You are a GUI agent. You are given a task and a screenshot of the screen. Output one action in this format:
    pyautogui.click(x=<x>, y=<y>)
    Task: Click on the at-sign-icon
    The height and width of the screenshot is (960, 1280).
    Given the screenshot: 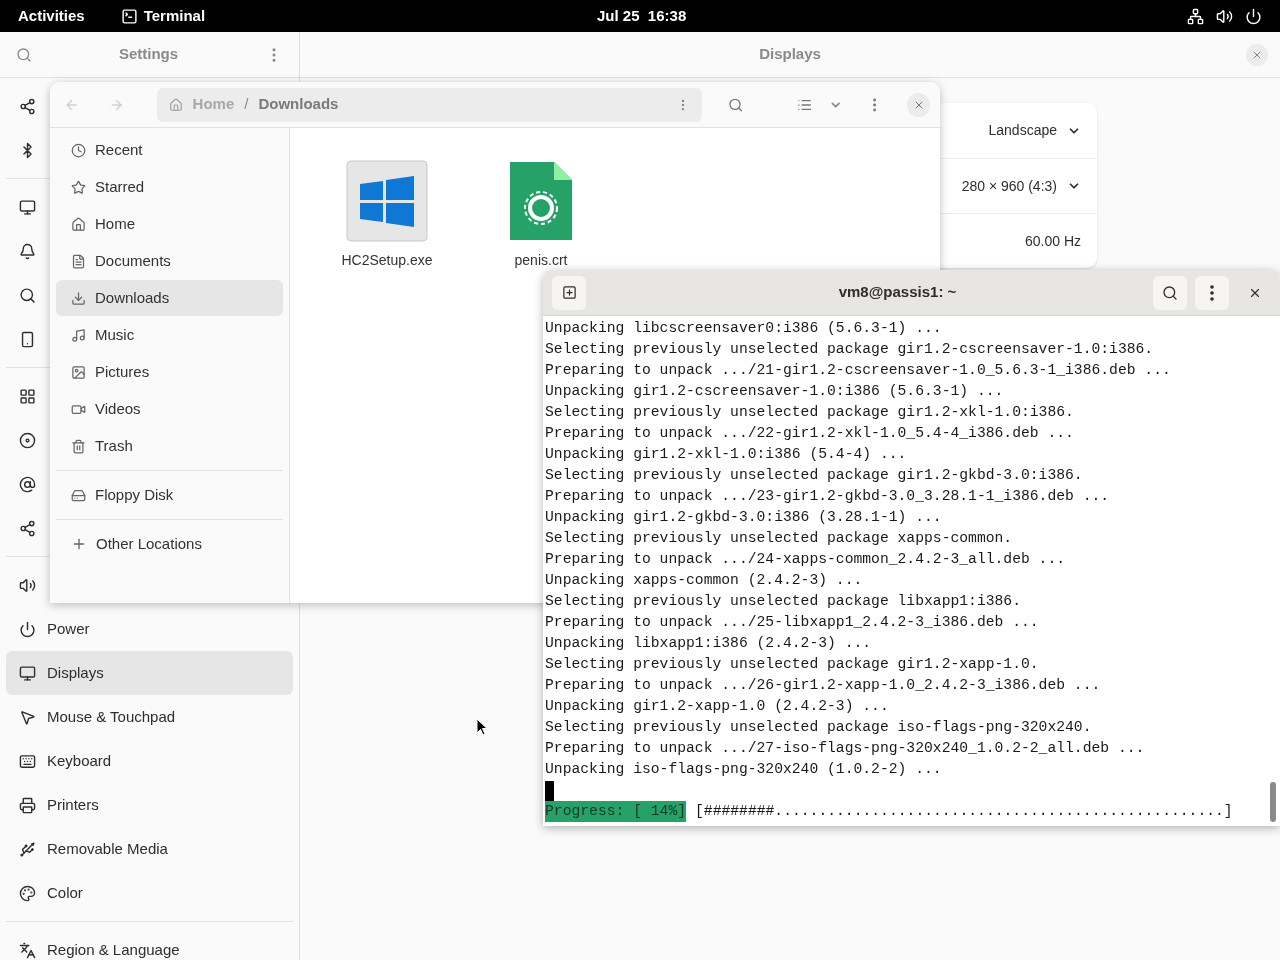 What is the action you would take?
    pyautogui.click(x=27, y=484)
    